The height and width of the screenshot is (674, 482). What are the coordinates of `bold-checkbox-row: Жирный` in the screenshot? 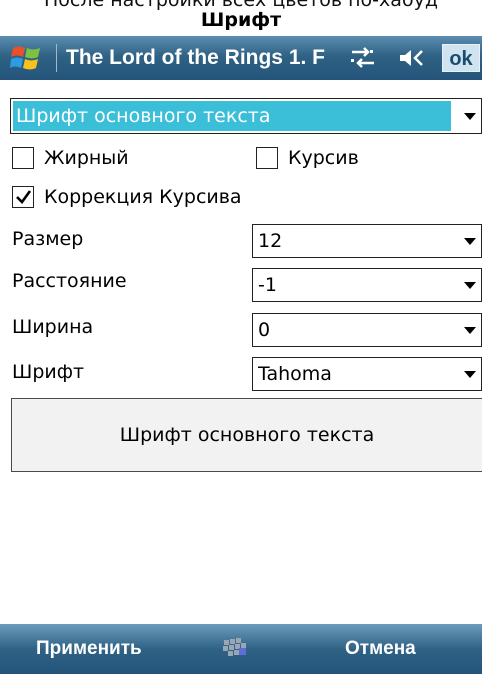 It's located at (70, 158).